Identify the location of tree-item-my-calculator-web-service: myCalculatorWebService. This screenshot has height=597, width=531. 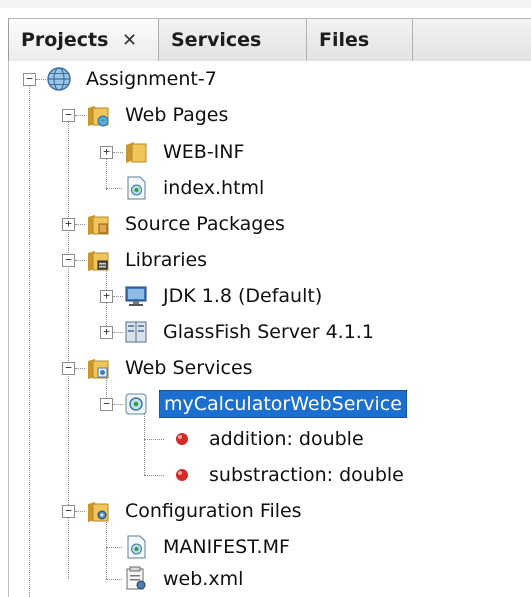
(265, 404).